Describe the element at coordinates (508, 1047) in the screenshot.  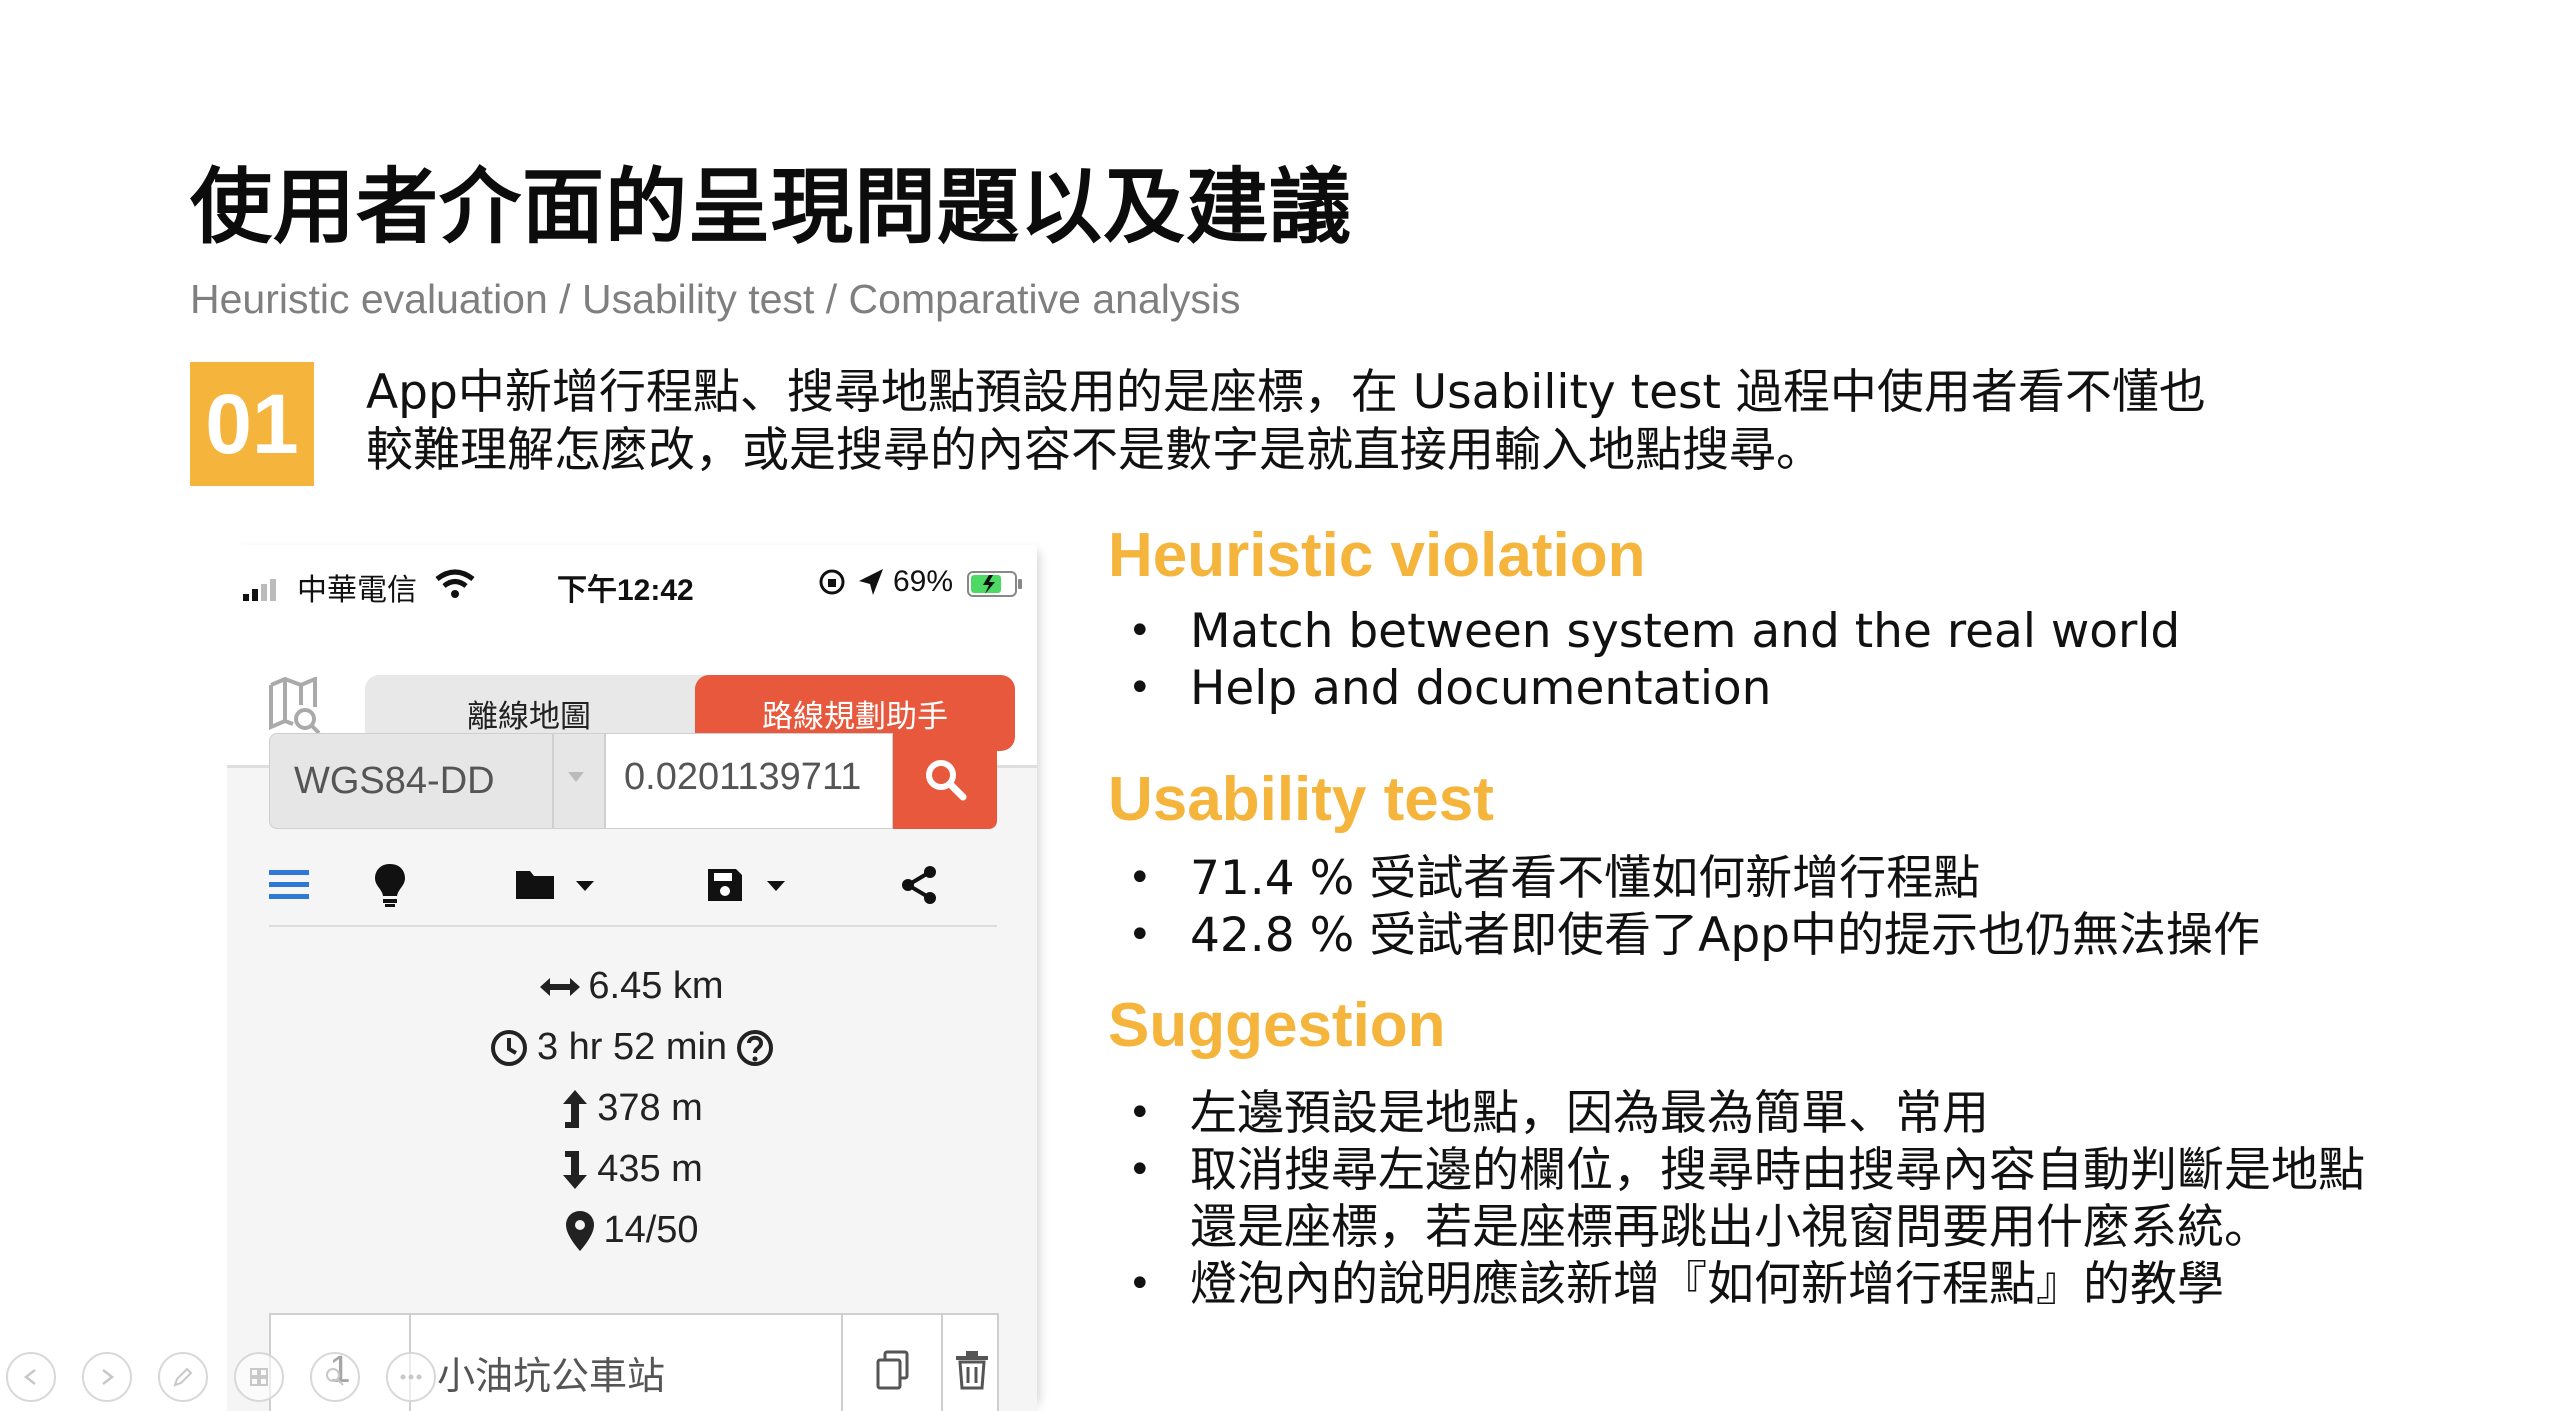
I see `clock-icon` at that location.